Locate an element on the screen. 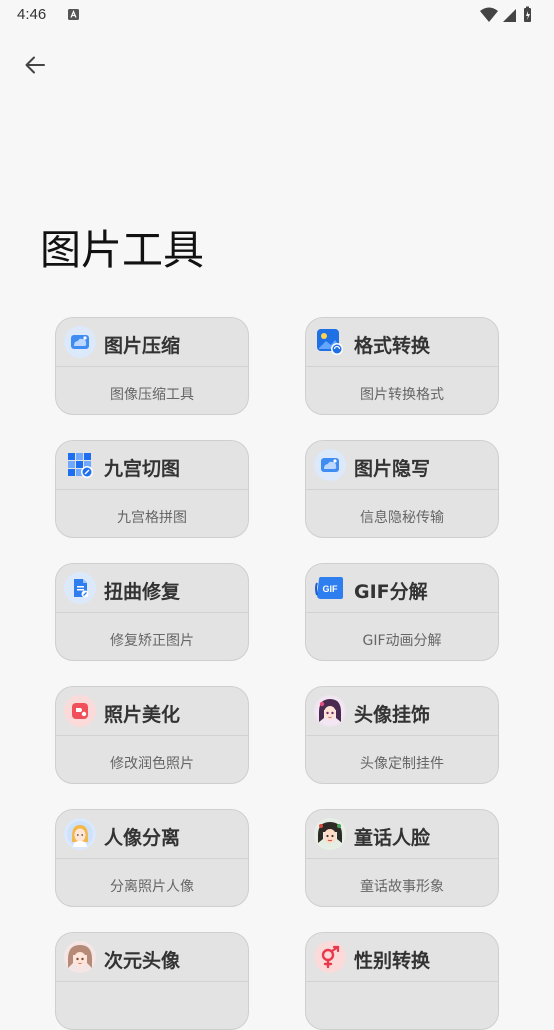  tool-title: 图片压缩 is located at coordinates (142, 346).